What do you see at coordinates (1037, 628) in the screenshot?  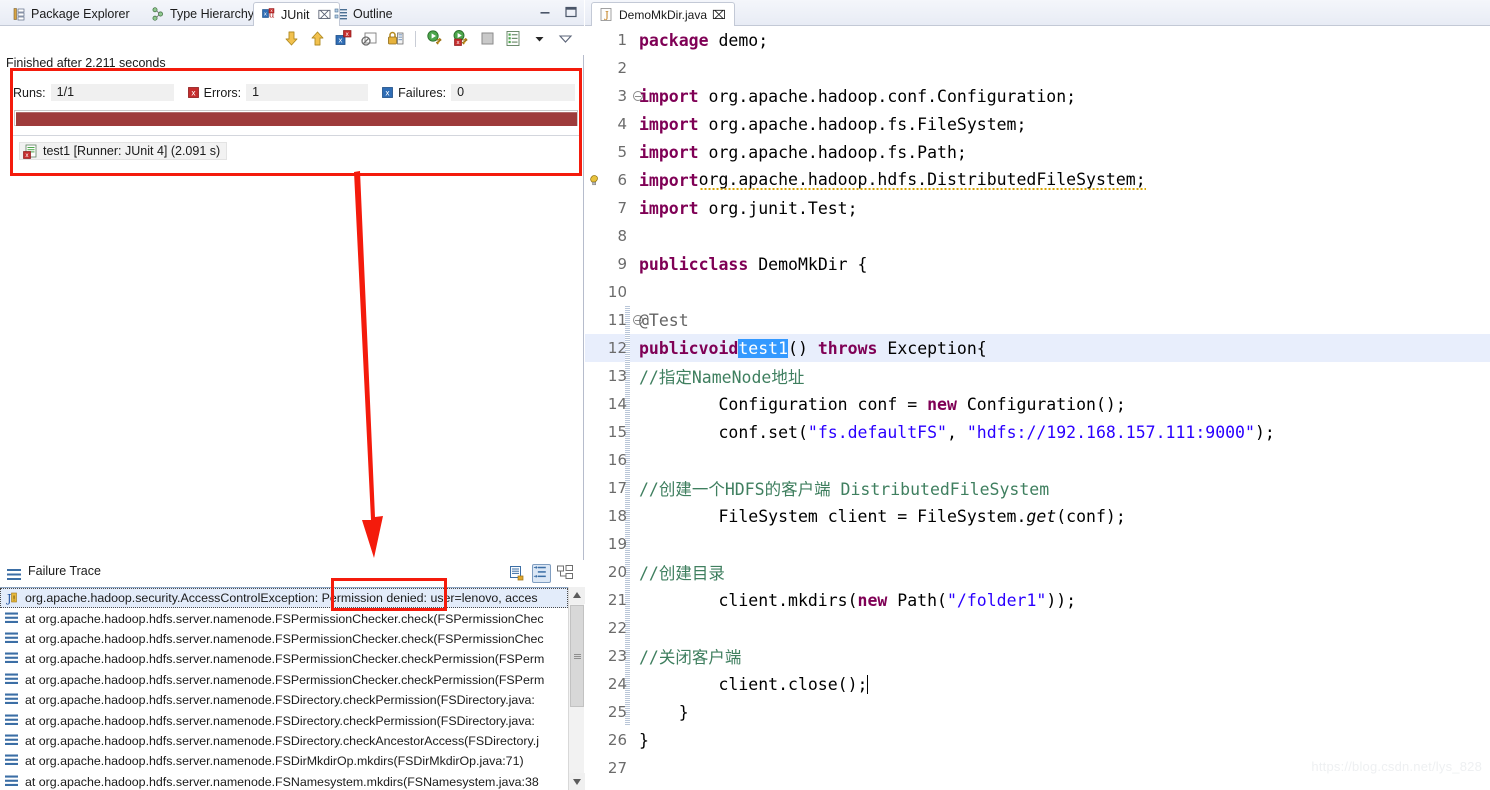 I see `code-line: 22` at bounding box center [1037, 628].